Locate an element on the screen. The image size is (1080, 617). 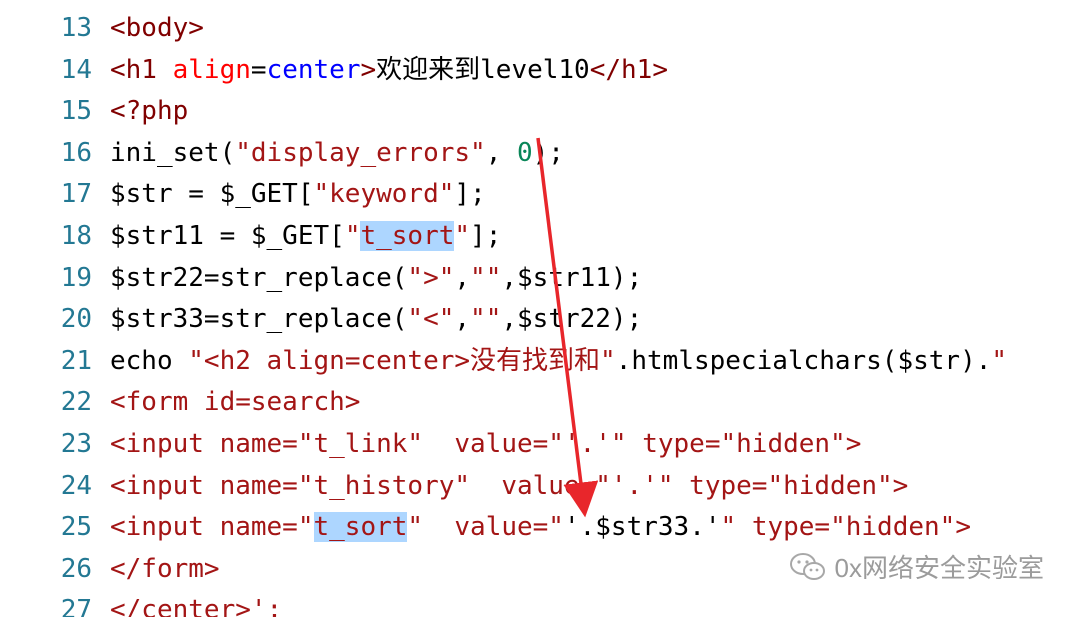
code-token: " type="hidden"> is located at coordinates (845, 527).